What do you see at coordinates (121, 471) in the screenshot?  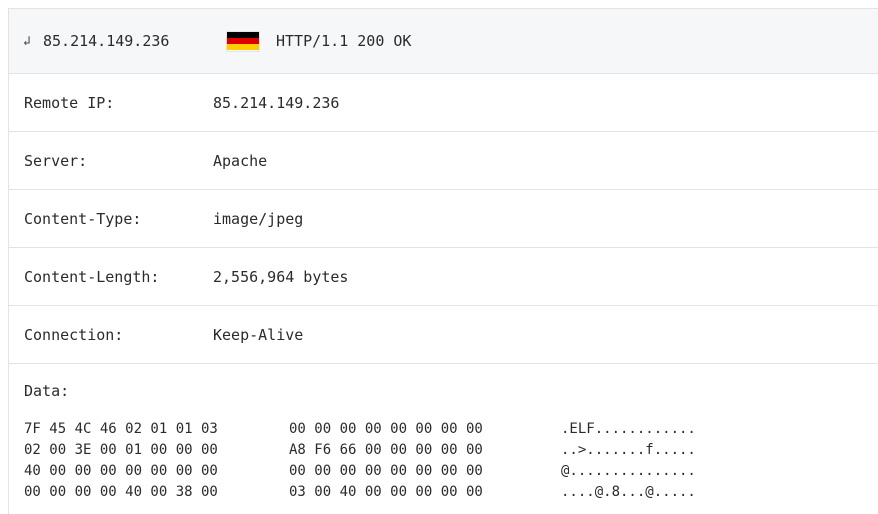 I see `hex-bytes-first: 40 00 00 00 00 00 00 00` at bounding box center [121, 471].